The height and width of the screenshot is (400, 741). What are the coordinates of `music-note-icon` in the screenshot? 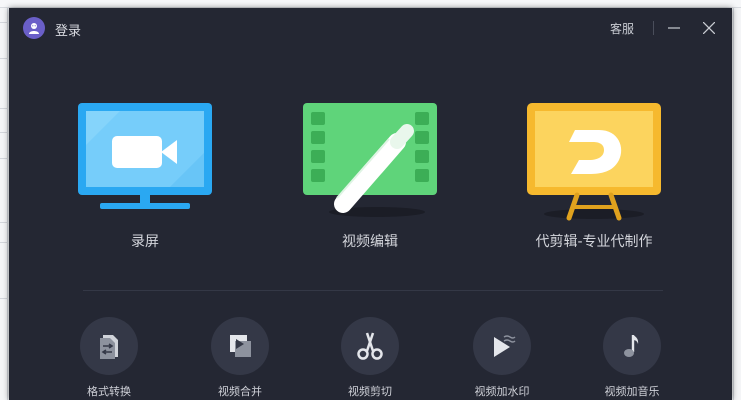 It's located at (632, 346).